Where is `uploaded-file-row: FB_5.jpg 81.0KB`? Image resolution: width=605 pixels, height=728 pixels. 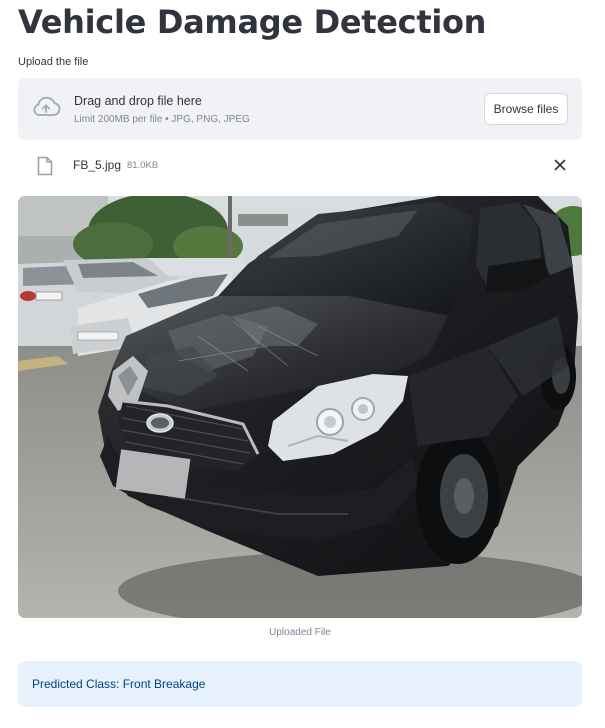 uploaded-file-row: FB_5.jpg 81.0KB is located at coordinates (300, 166).